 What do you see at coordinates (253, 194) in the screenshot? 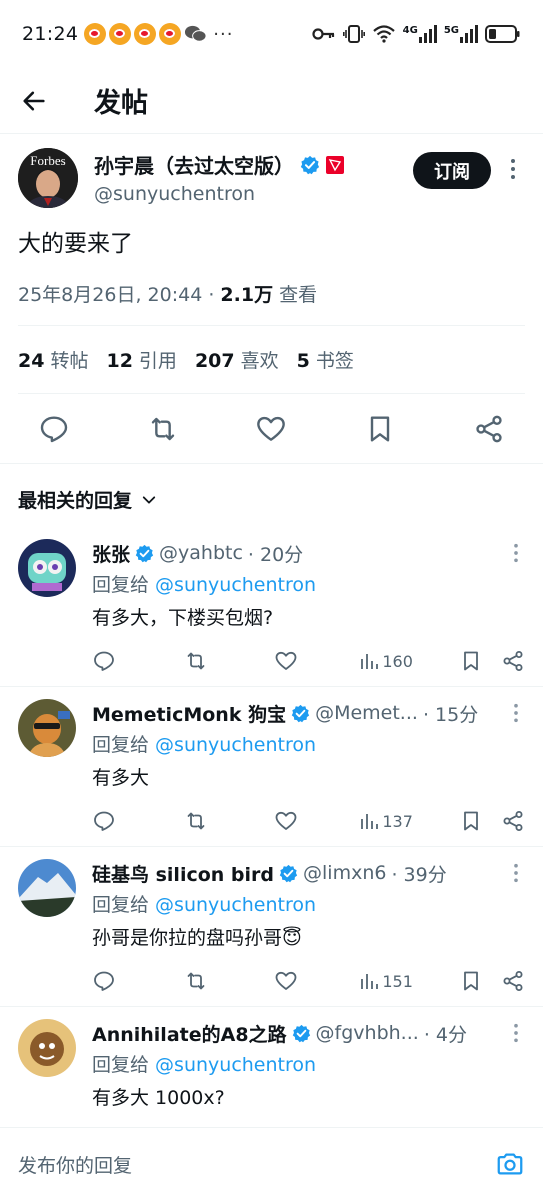
I see `author-handle: @sunyuchentron` at bounding box center [253, 194].